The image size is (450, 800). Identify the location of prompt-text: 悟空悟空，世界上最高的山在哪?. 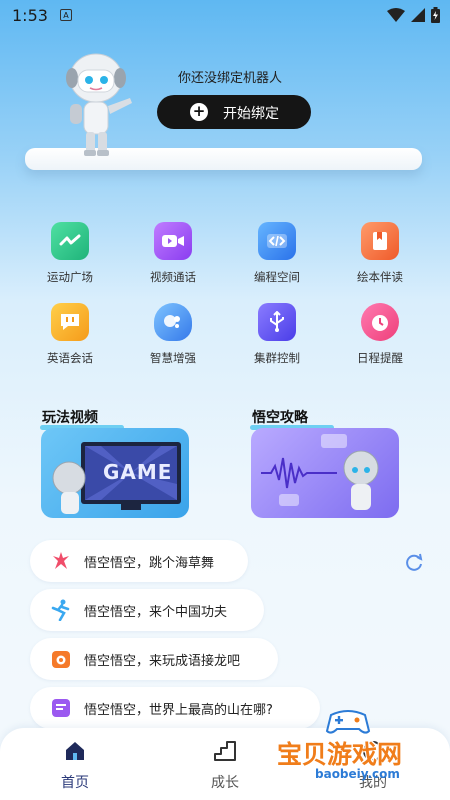
(178, 710).